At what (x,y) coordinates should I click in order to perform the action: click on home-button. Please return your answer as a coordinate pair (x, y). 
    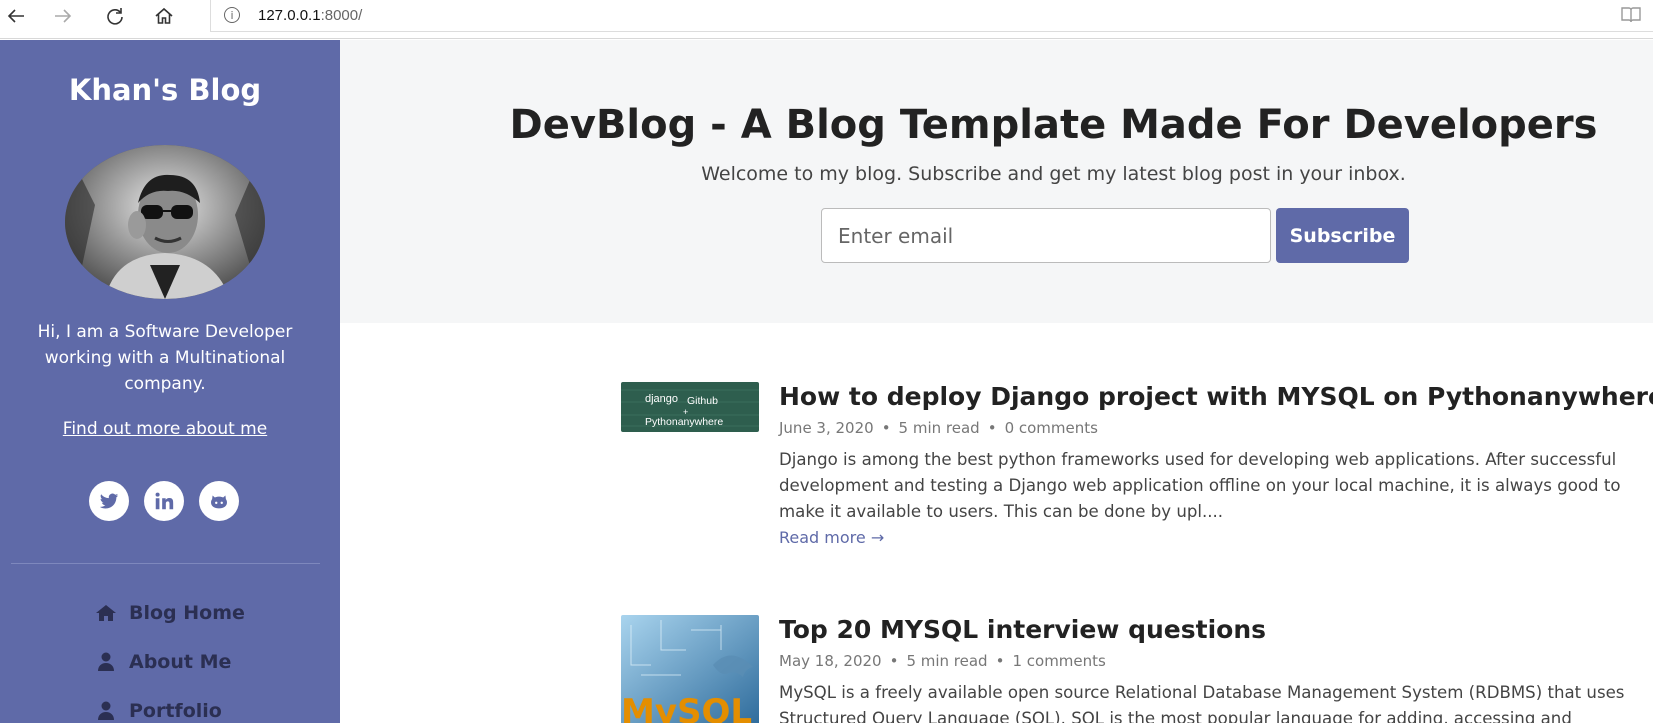
    Looking at the image, I should click on (164, 16).